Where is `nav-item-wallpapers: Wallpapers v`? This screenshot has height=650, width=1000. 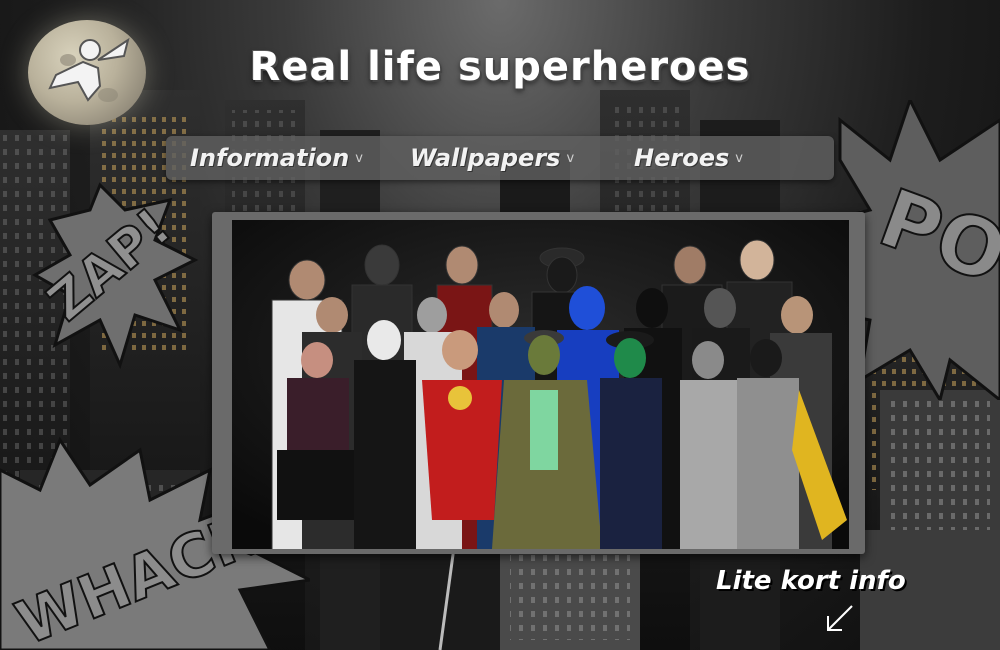 nav-item-wallpapers: Wallpapers v is located at coordinates (492, 158).